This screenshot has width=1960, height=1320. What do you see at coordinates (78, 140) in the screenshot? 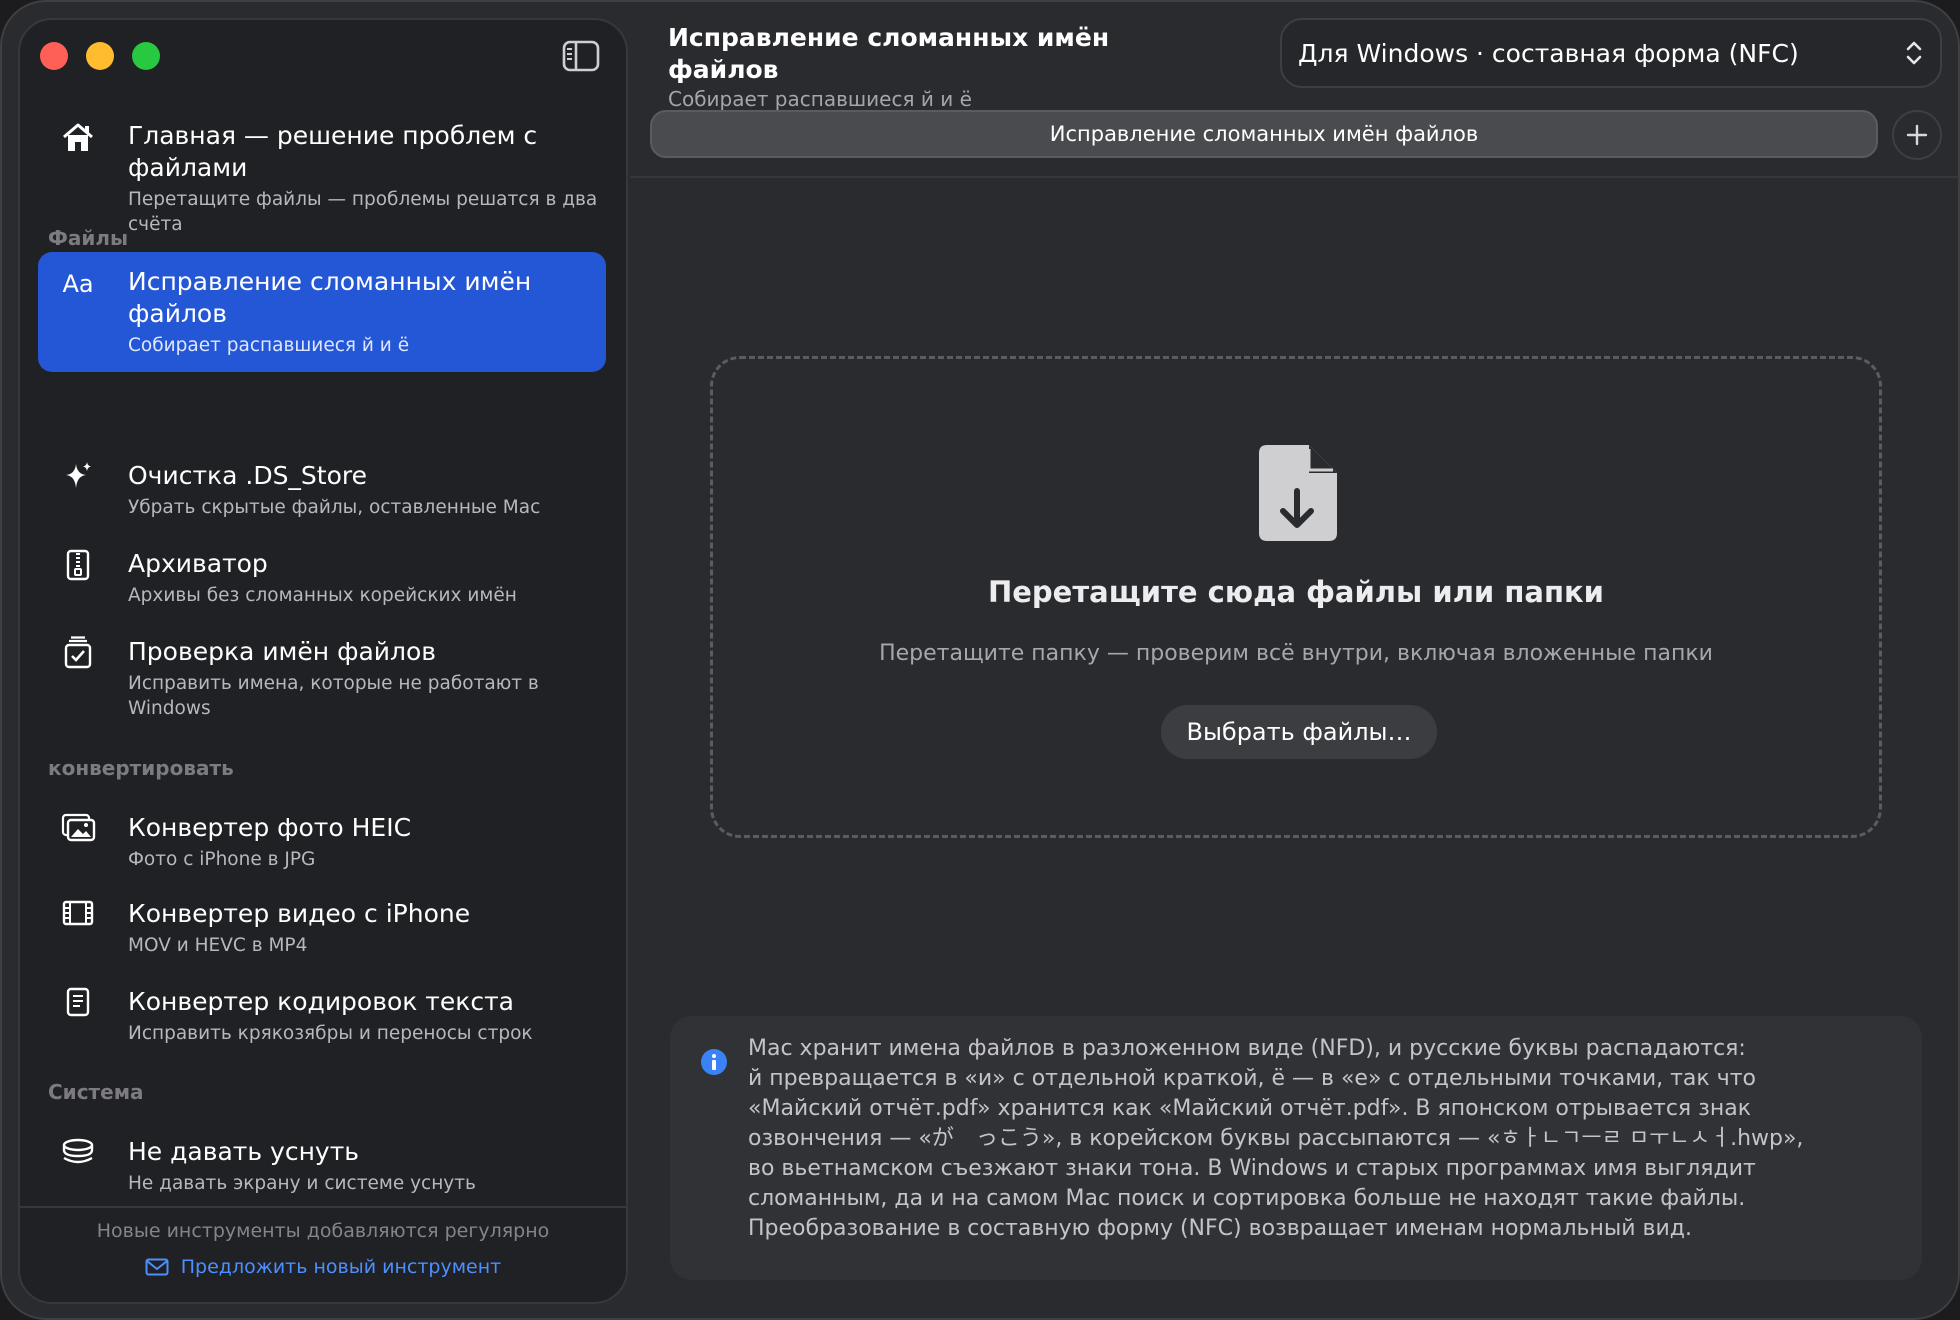
I see `house-icon` at bounding box center [78, 140].